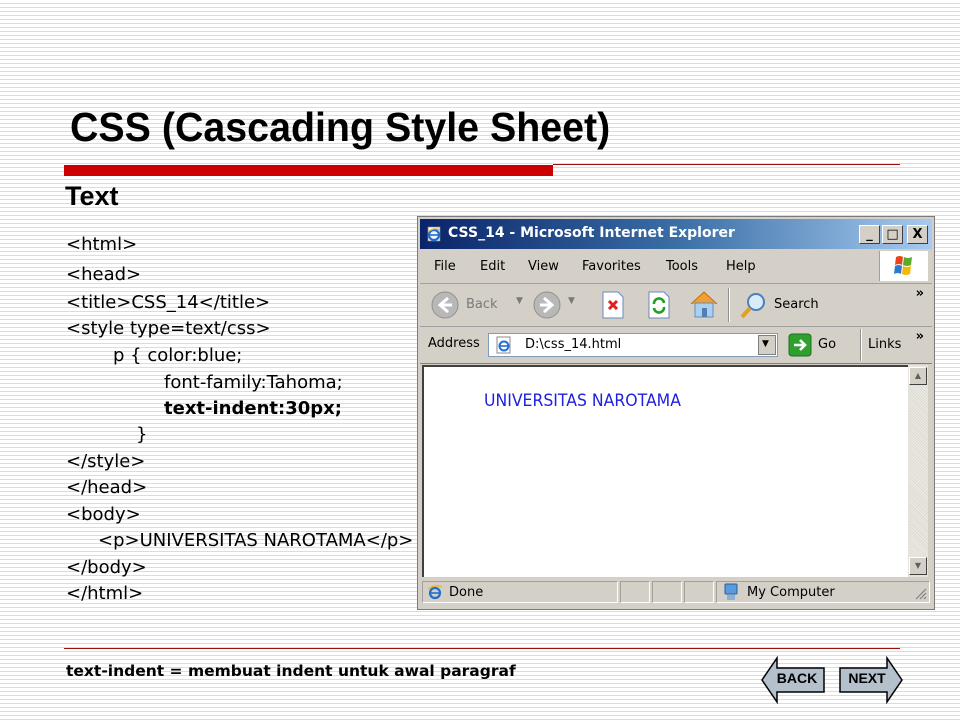 This screenshot has height=720, width=960. I want to click on go-button: Go, so click(816, 345).